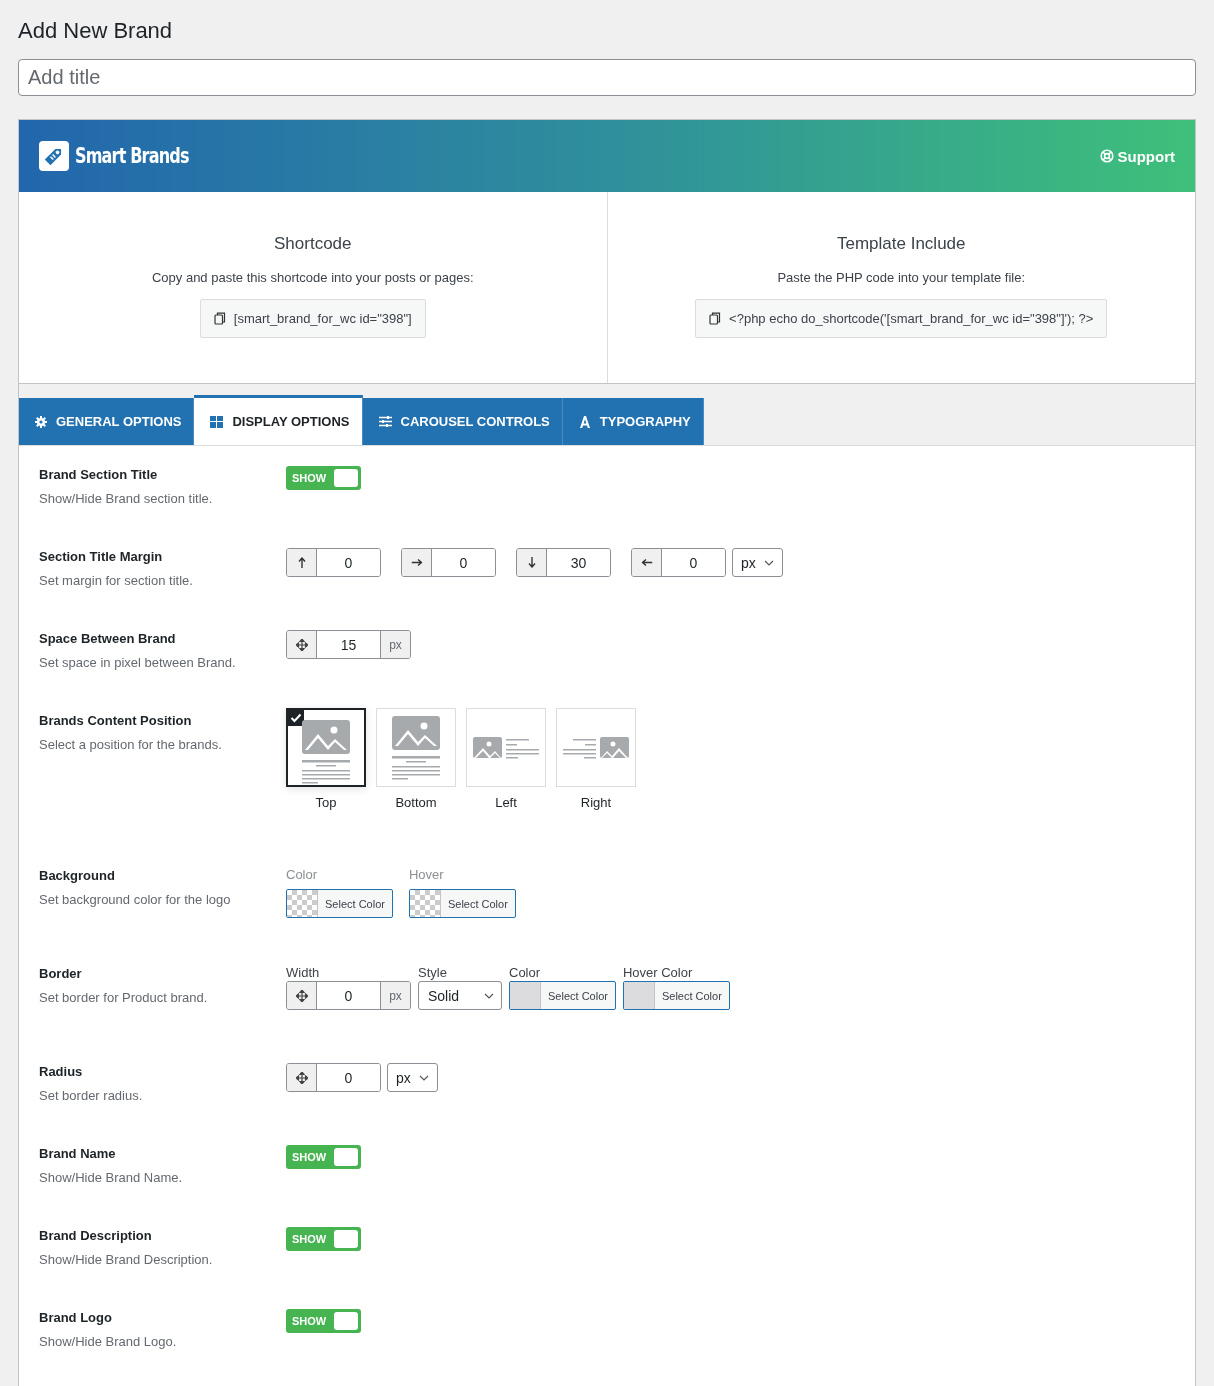 The height and width of the screenshot is (1386, 1214). What do you see at coordinates (126, 1259) in the screenshot?
I see `setting-description: Show/Hide Brand Description.` at bounding box center [126, 1259].